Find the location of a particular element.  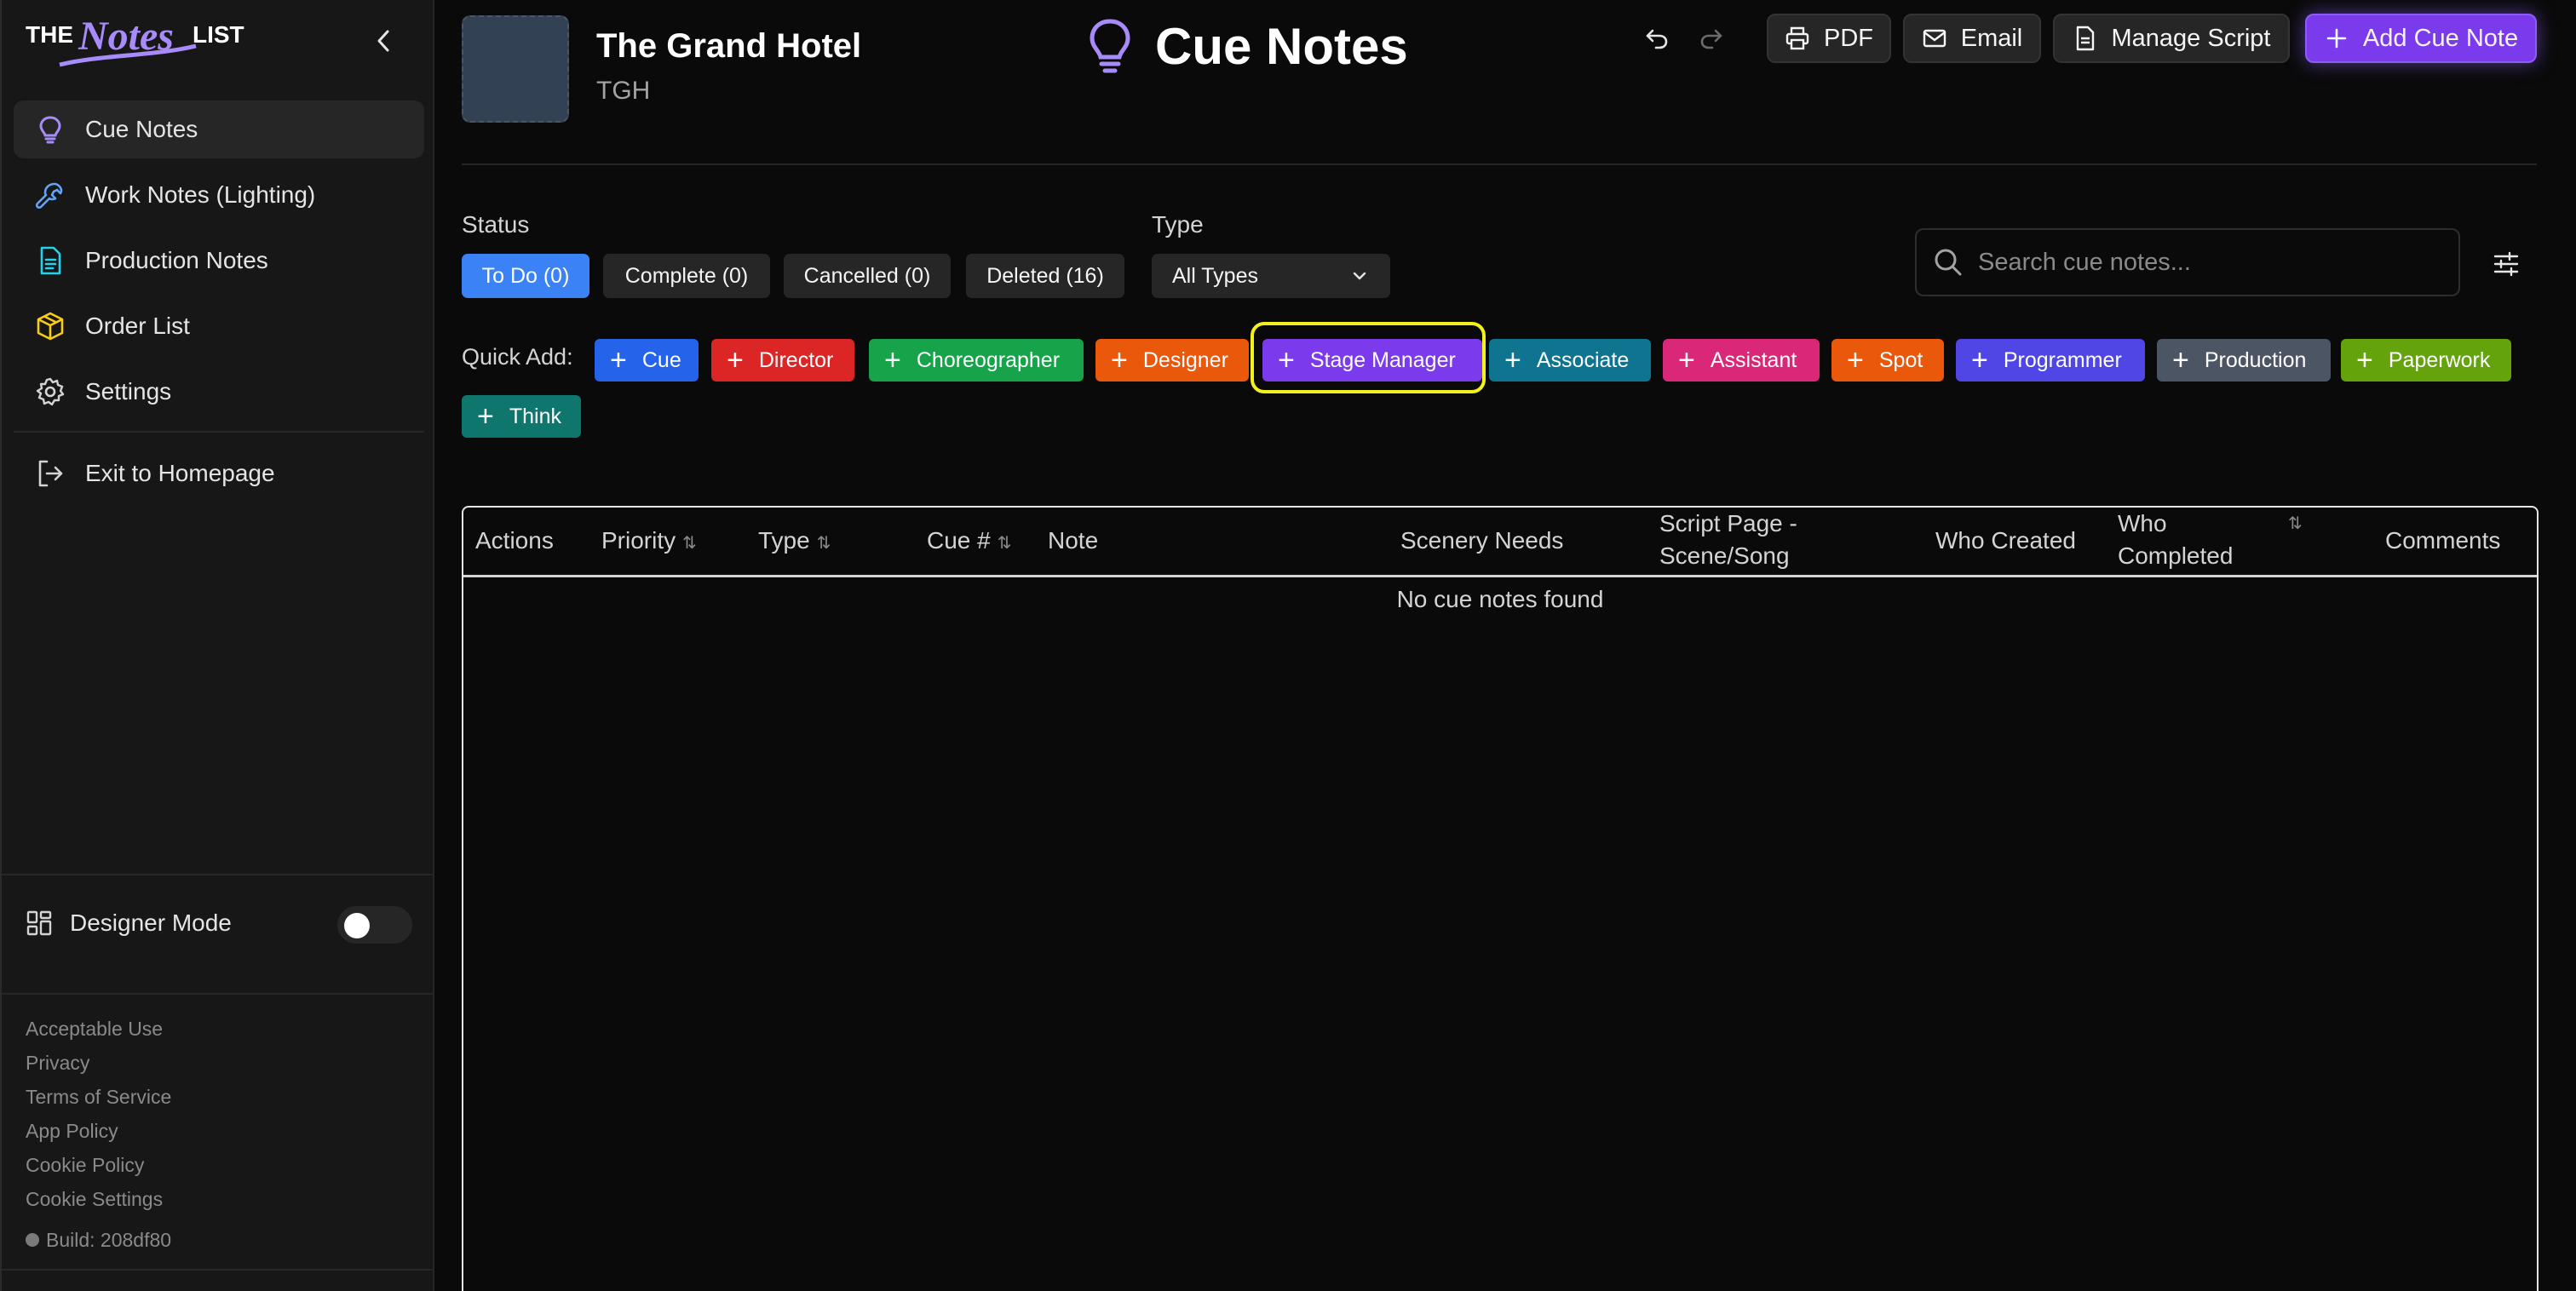

sidebar-item-label: Work Notes (Lighting) is located at coordinates (200, 194).